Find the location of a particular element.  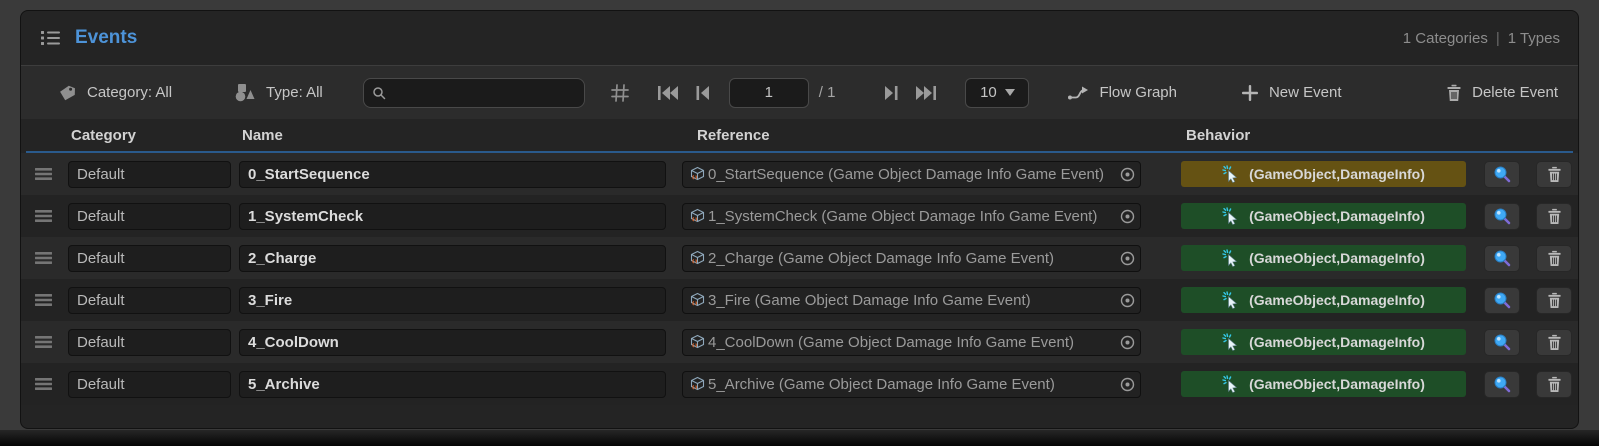

summary-counts: 1 Categories | 1 Types is located at coordinates (1481, 38).